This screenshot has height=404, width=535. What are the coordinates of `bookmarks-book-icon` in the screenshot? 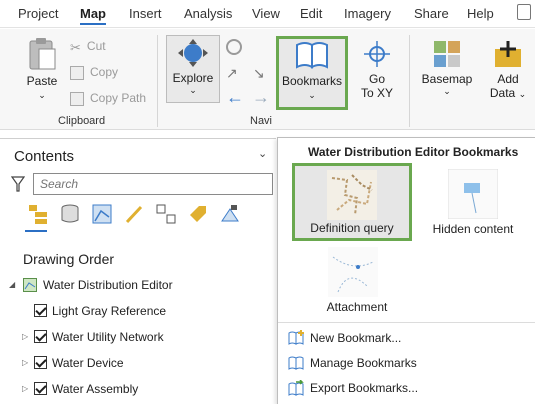 It's located at (312, 55).